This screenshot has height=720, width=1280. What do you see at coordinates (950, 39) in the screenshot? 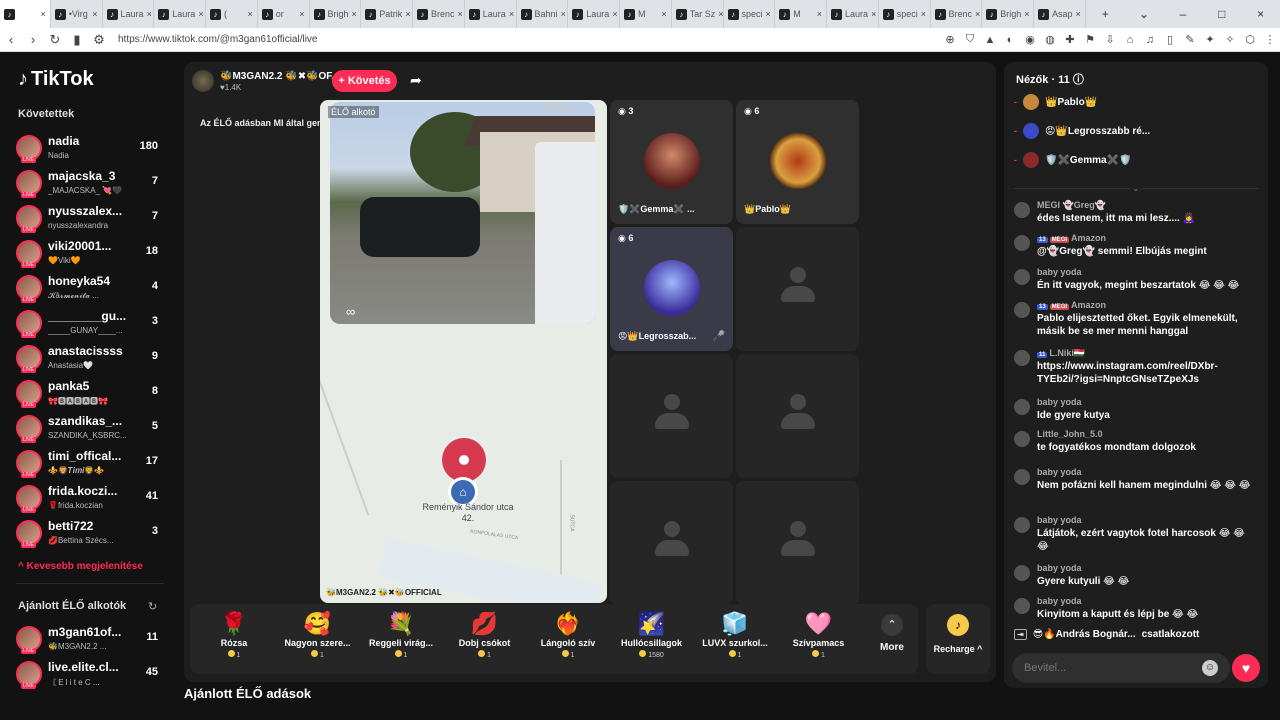
I see `zoom-icon: ⊕` at bounding box center [950, 39].